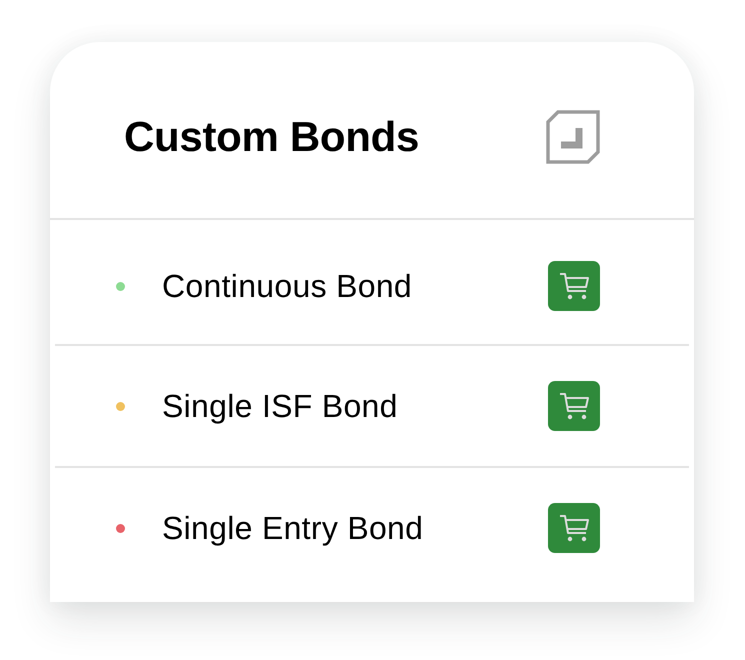 Image resolution: width=745 pixels, height=660 pixels. I want to click on bond-name: Single Entry Bond, so click(293, 528).